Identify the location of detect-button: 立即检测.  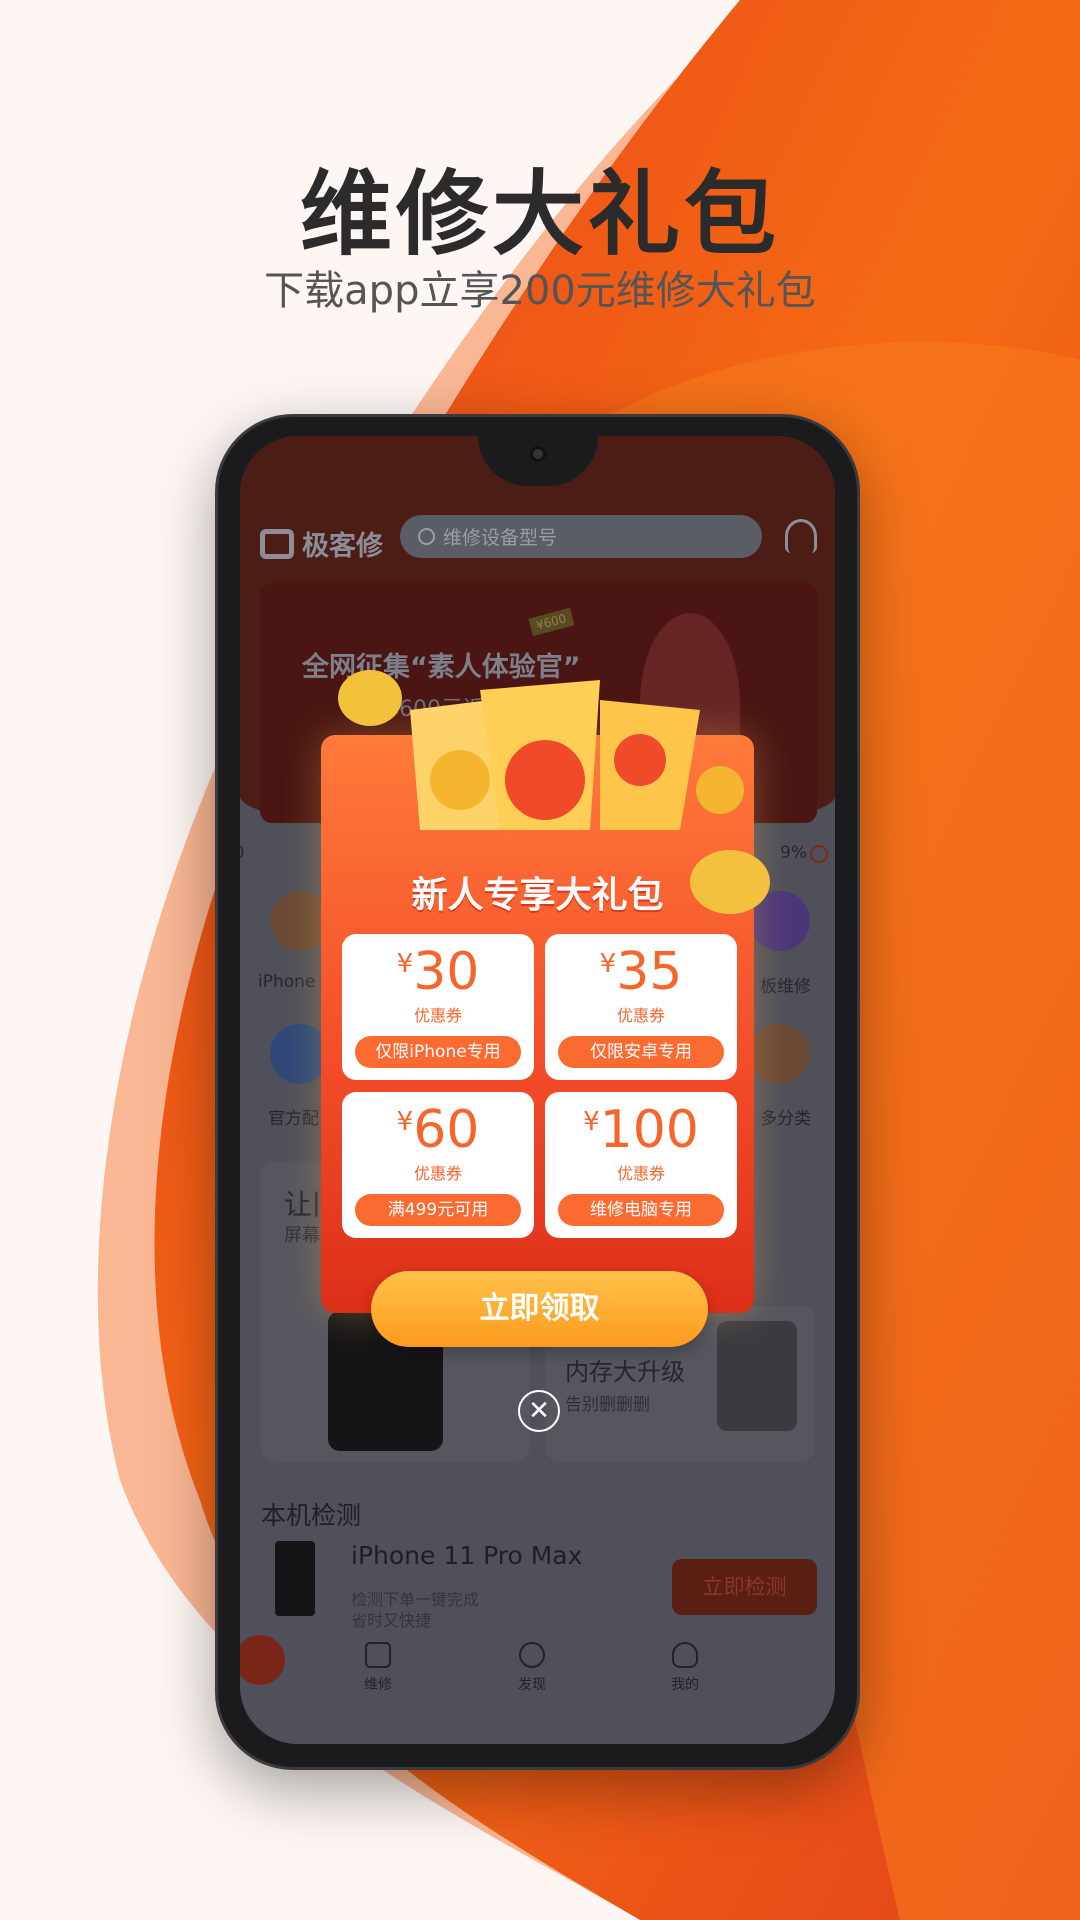
(744, 1587).